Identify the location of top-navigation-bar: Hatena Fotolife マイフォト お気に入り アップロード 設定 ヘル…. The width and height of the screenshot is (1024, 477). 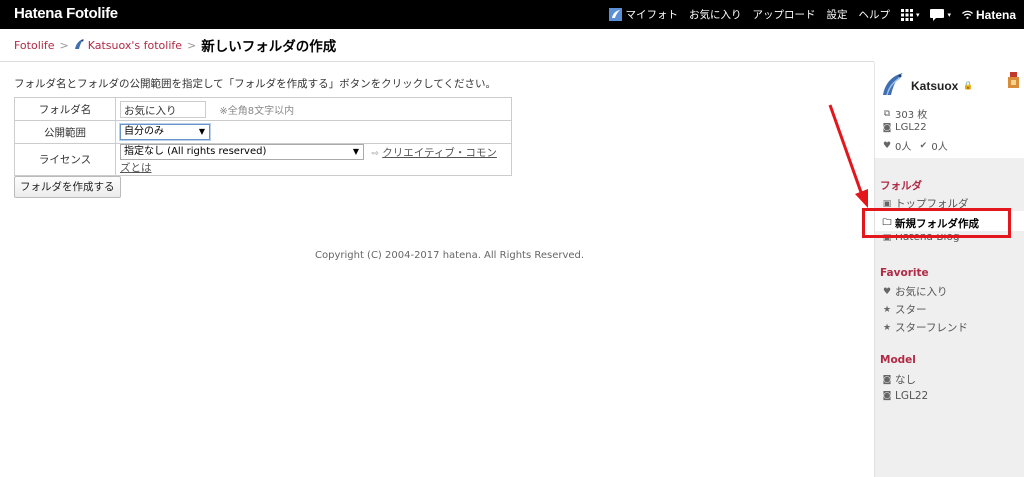
(512, 14).